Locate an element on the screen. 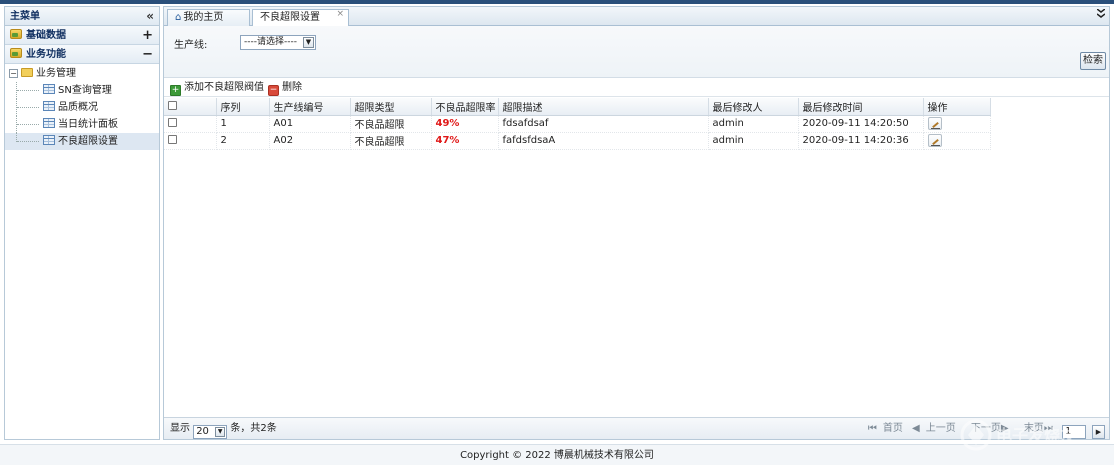  sidebar-item-sn-query: SN查询管理 is located at coordinates (82, 90).